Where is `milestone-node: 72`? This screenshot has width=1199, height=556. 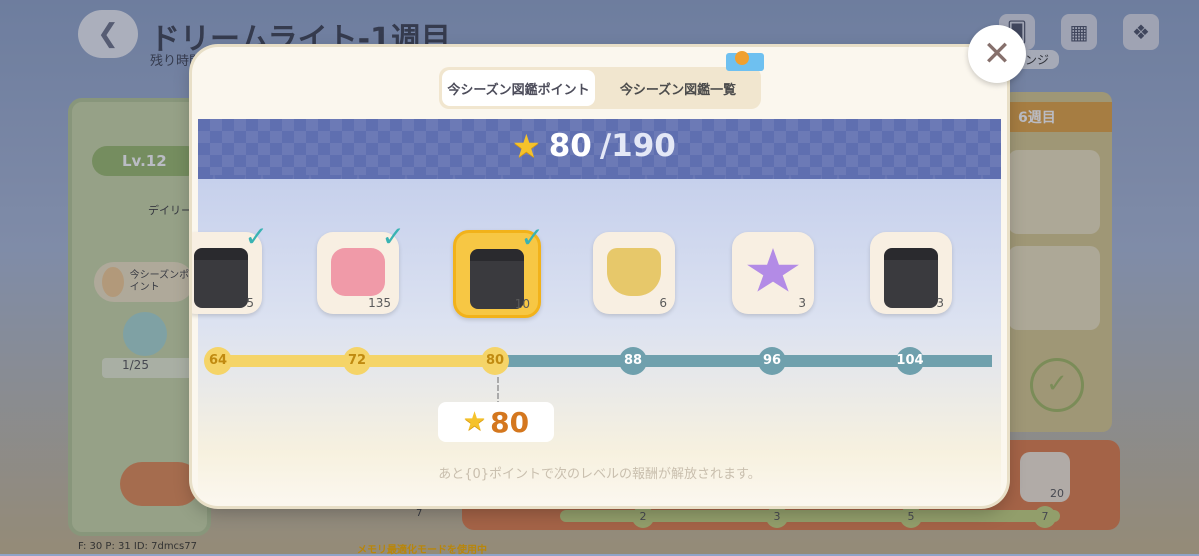
milestone-node: 72 is located at coordinates (357, 361).